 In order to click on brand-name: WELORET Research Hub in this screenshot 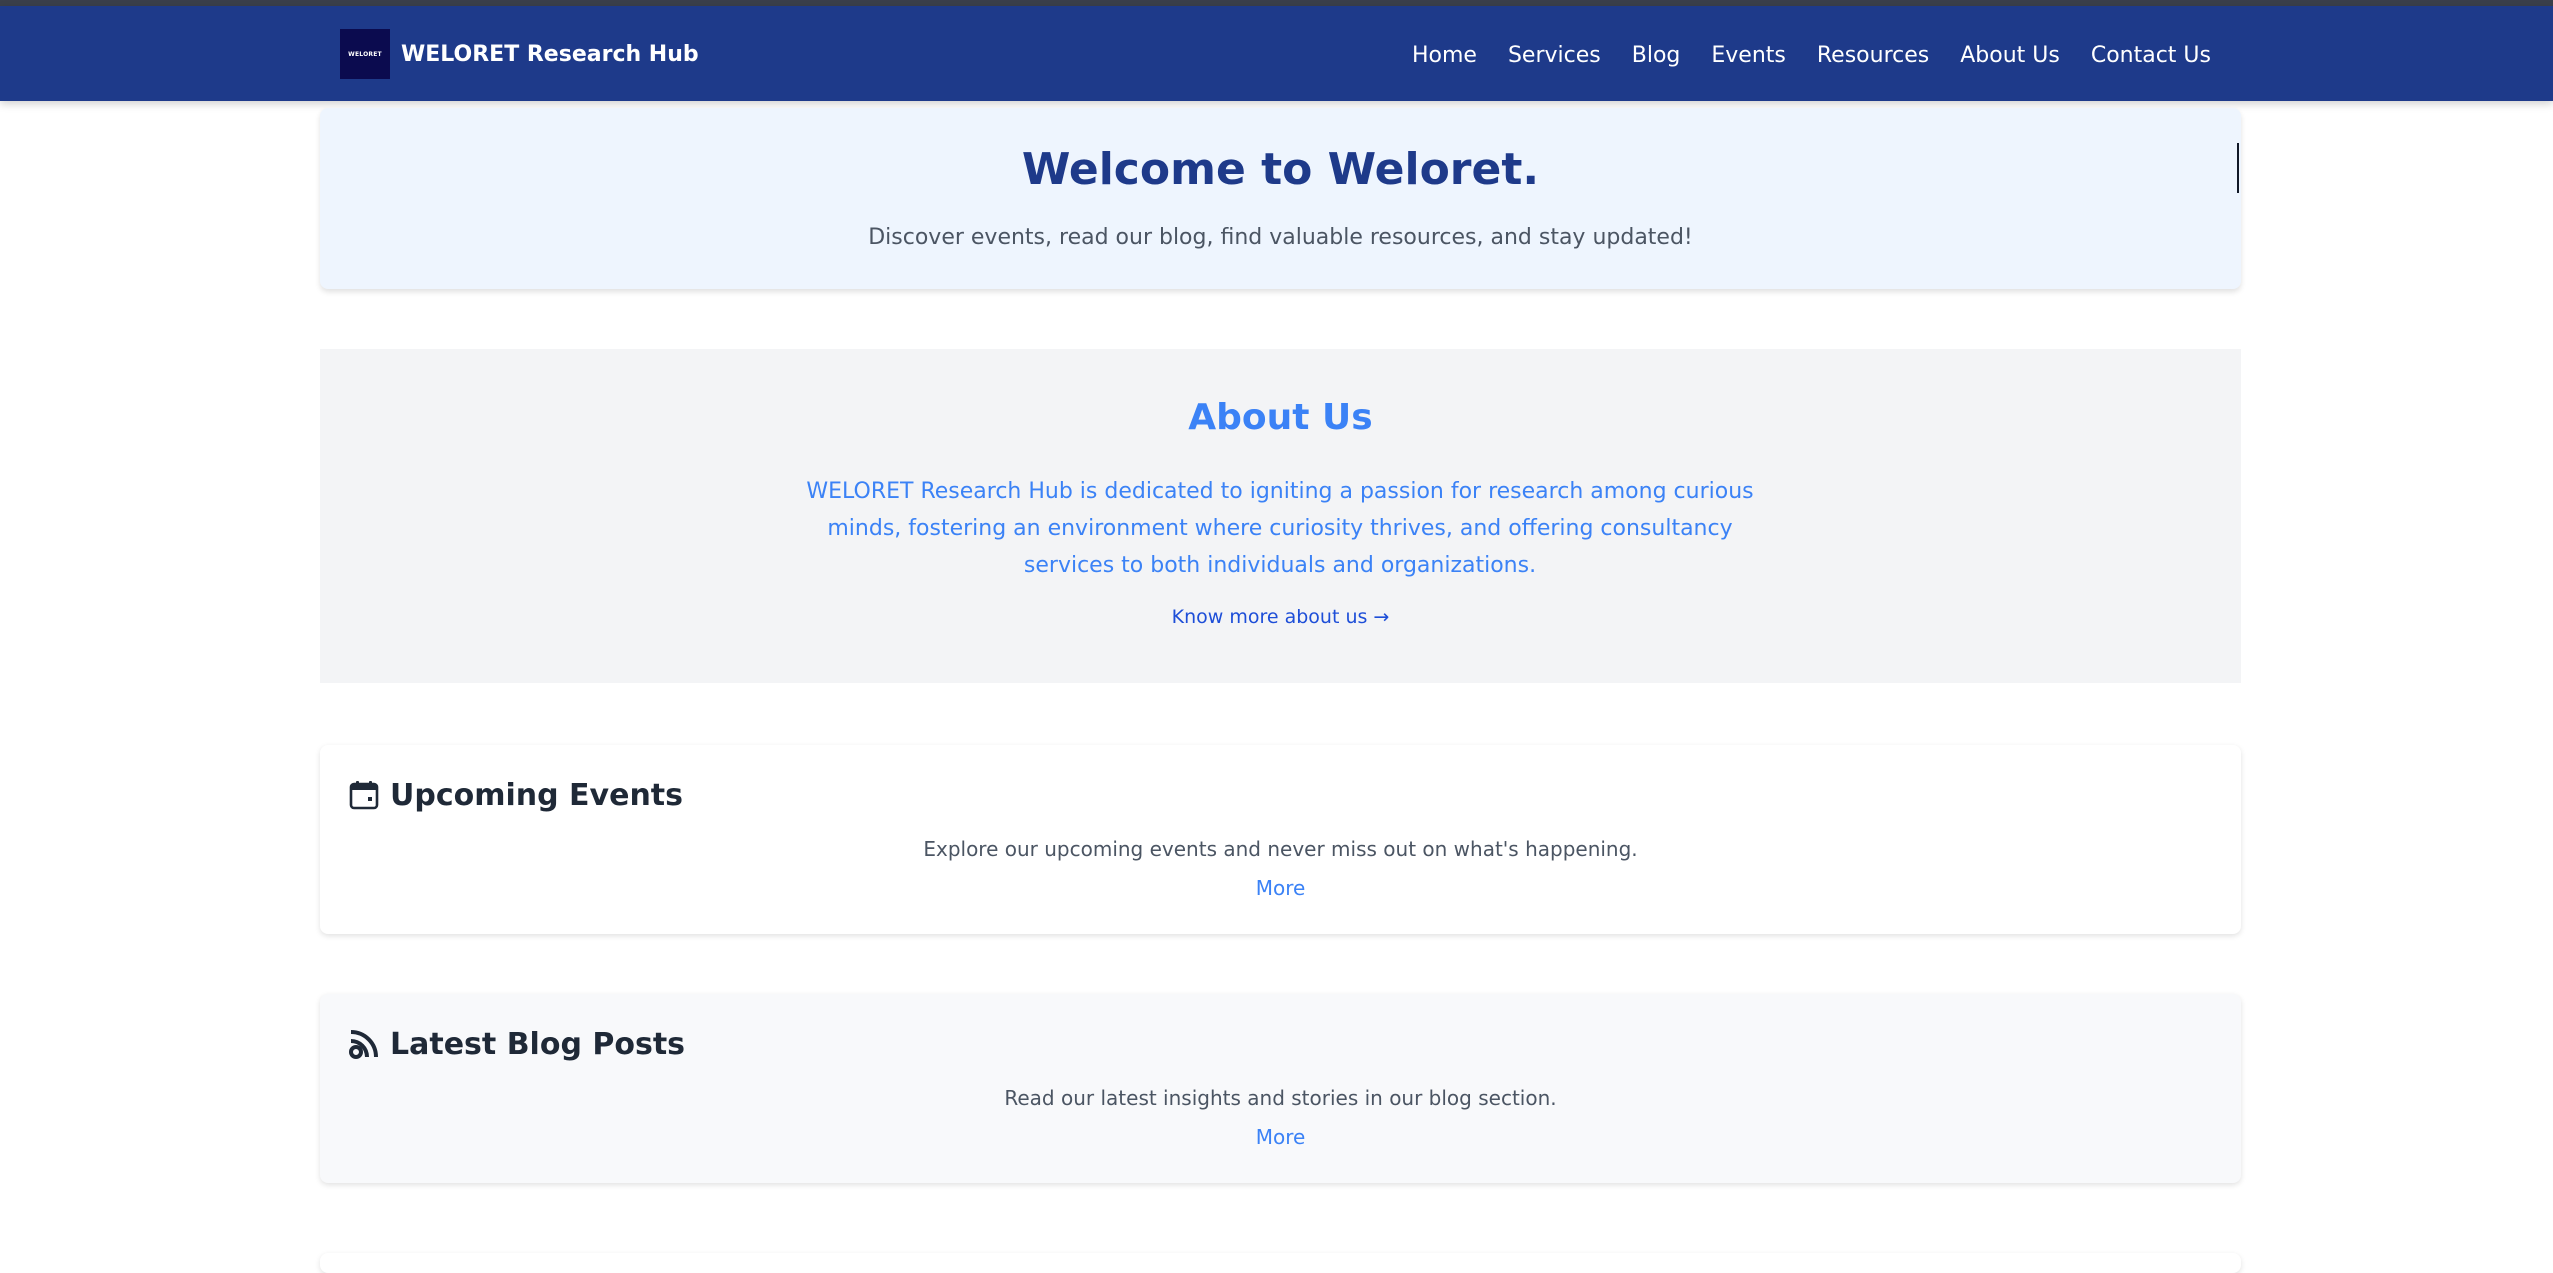, I will do `click(550, 54)`.